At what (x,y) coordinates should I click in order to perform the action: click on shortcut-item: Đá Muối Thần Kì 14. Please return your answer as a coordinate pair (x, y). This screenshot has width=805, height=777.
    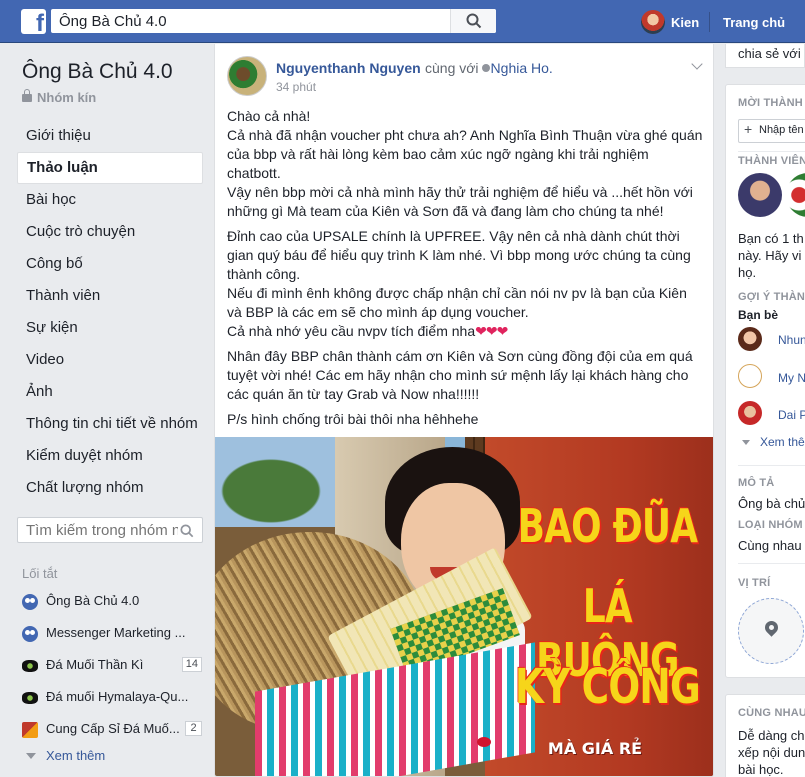
    Looking at the image, I should click on (111, 668).